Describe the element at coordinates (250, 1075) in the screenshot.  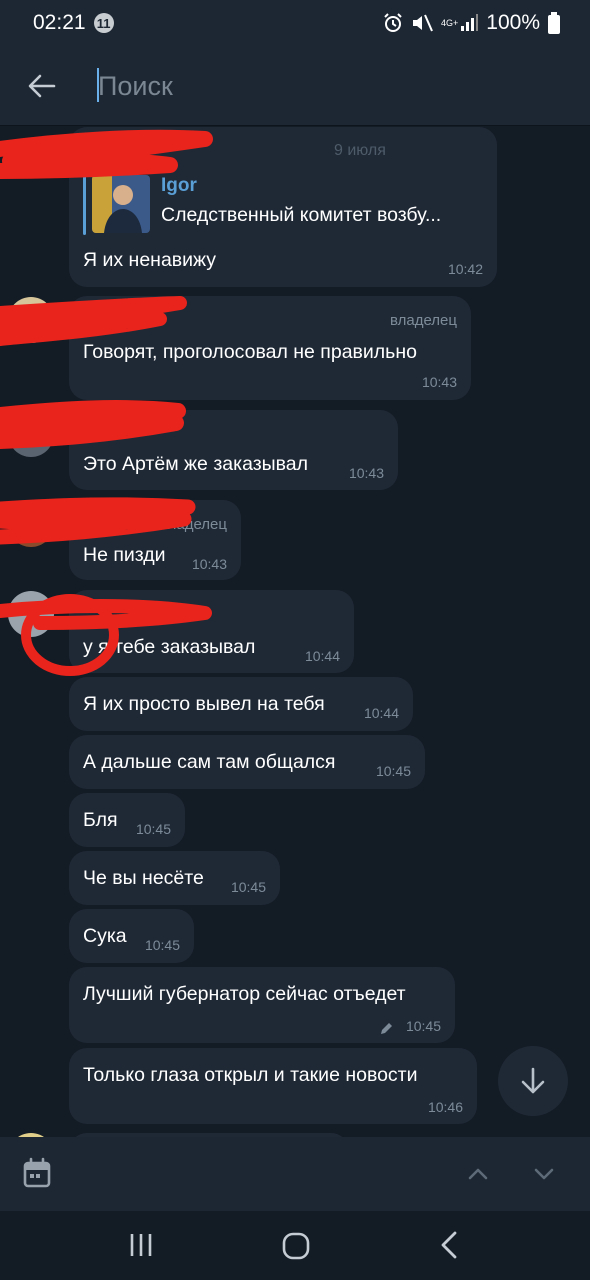
I see `message-text: Только глаза открыл и такие новости` at that location.